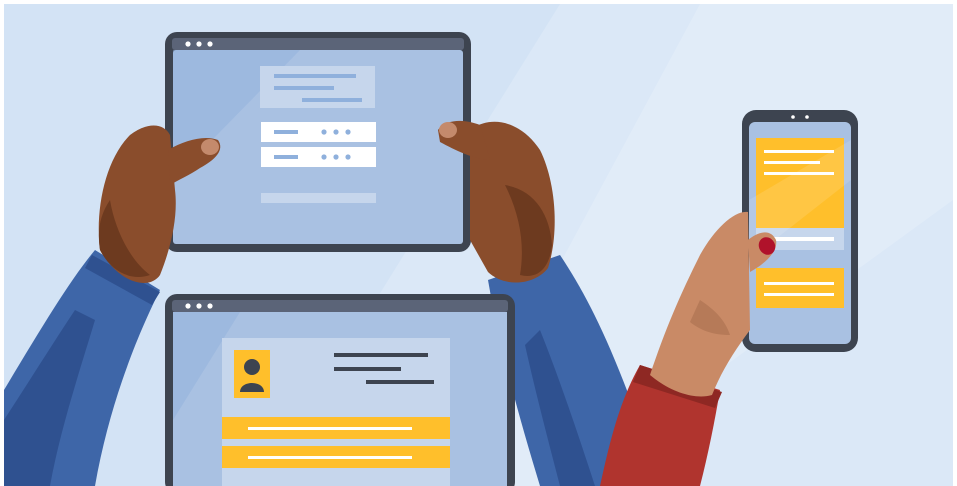  I want to click on smartphone-device, so click(800, 231).